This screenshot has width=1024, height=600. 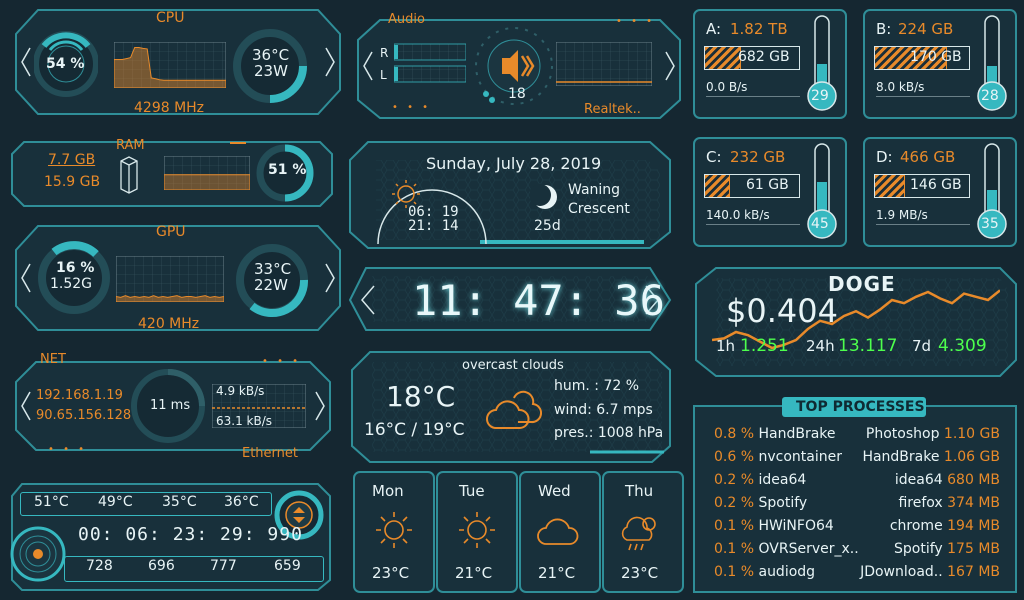 I want to click on temp-1: 51°C, so click(x=51, y=502).